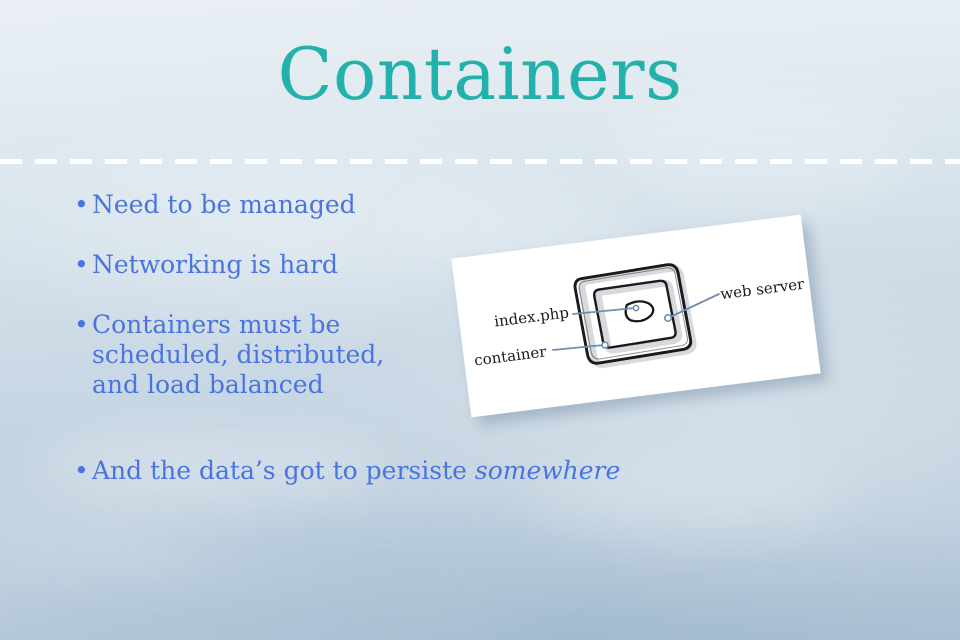  I want to click on list-item-text: Networking is hard, so click(215, 264).